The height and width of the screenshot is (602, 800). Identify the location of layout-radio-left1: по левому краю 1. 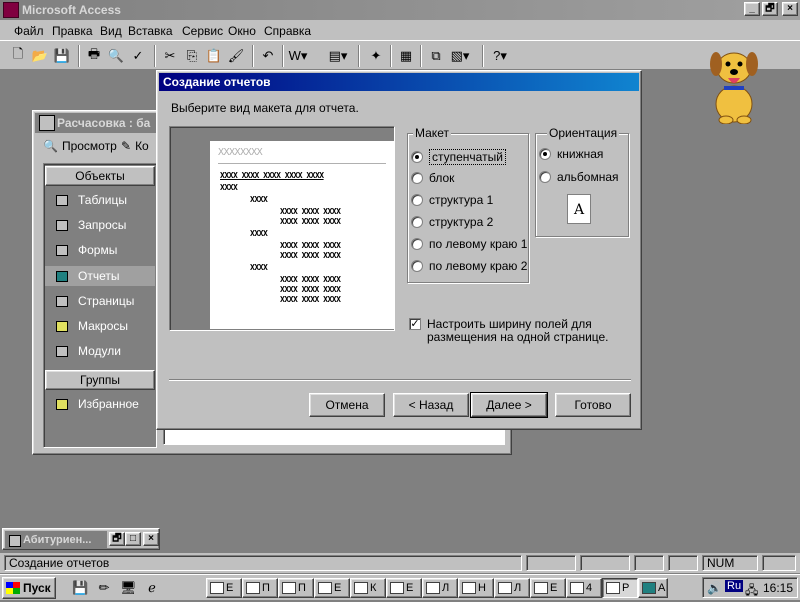
(469, 244).